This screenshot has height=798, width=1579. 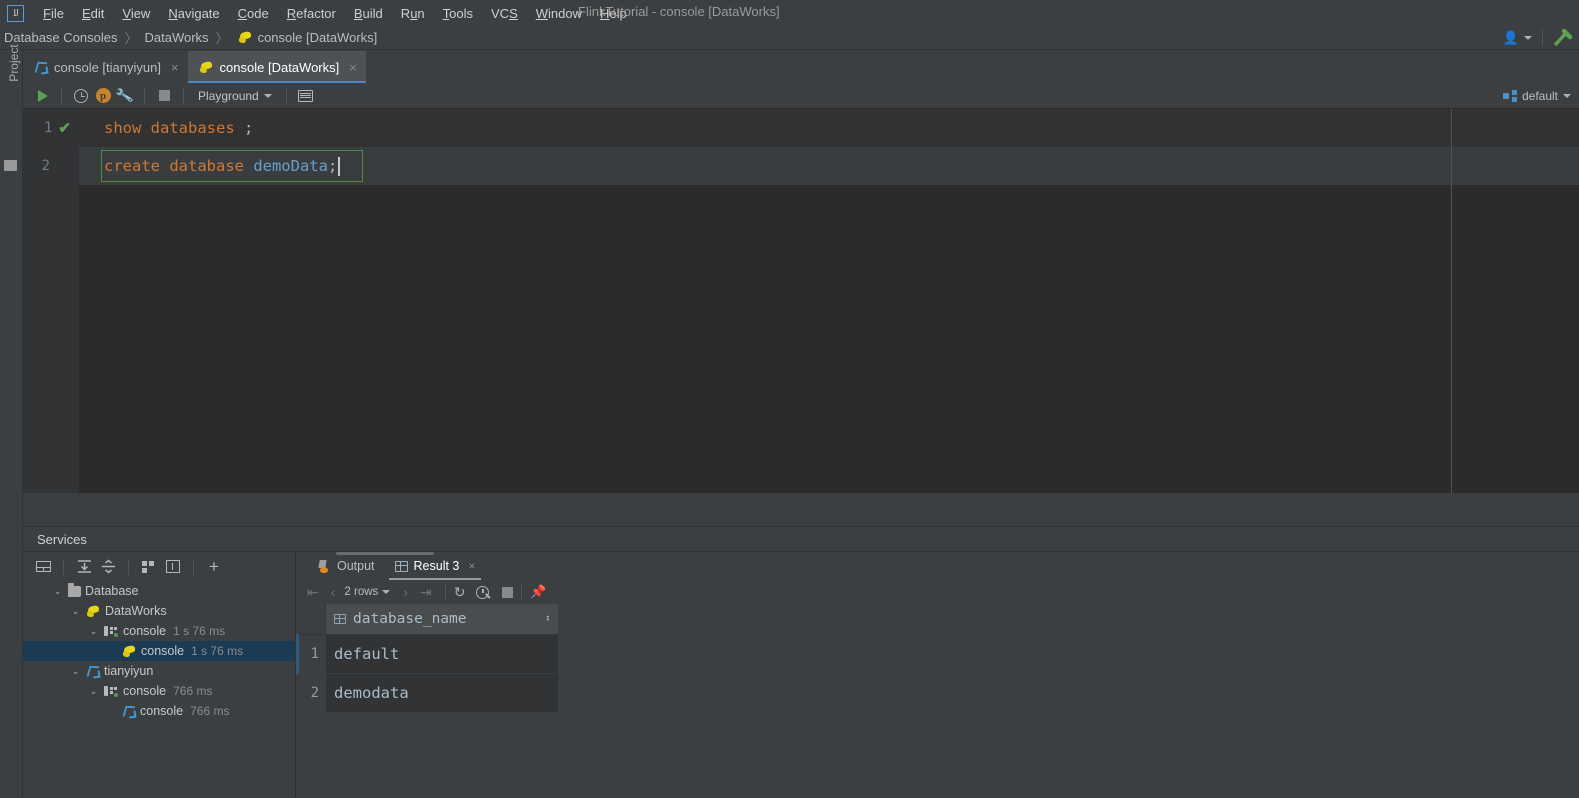 I want to click on run-button, so click(x=42, y=96).